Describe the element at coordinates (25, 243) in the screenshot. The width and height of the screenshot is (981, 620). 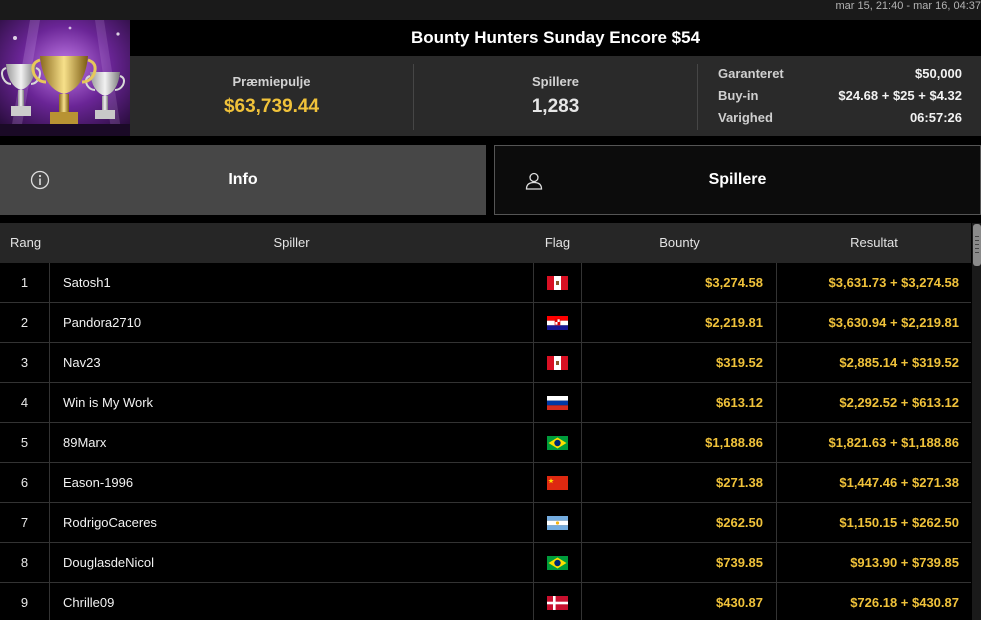
I see `column-header-rank: Rang` at that location.